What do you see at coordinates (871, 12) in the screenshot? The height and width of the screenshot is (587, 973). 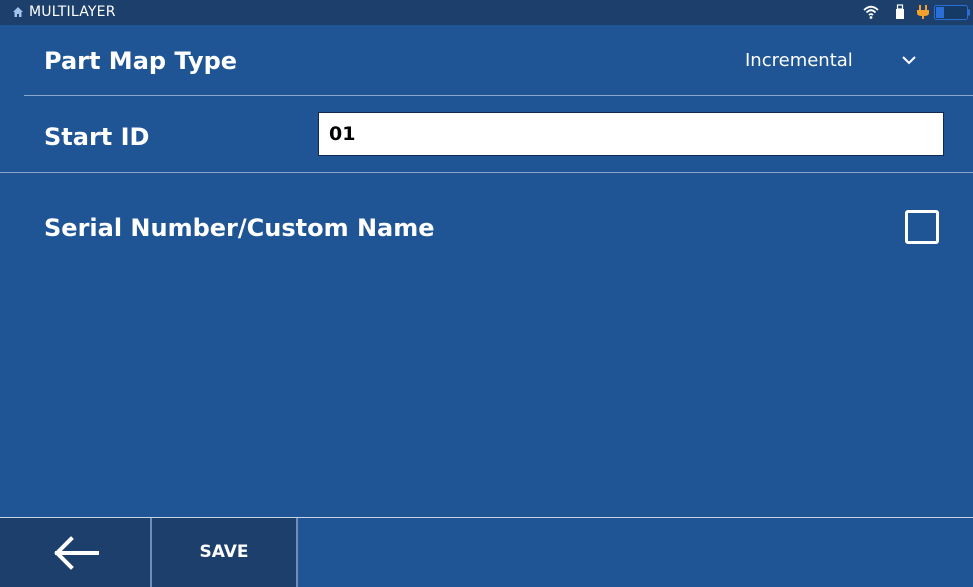 I see `wifi-icon` at bounding box center [871, 12].